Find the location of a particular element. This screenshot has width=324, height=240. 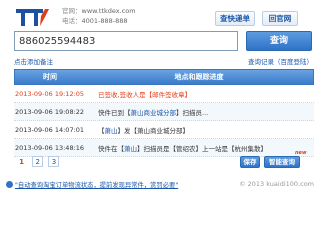

row-progress: 快件在【萧山】扫描员是【管绍农】上一站是【杭州集散】 is located at coordinates (199, 148).